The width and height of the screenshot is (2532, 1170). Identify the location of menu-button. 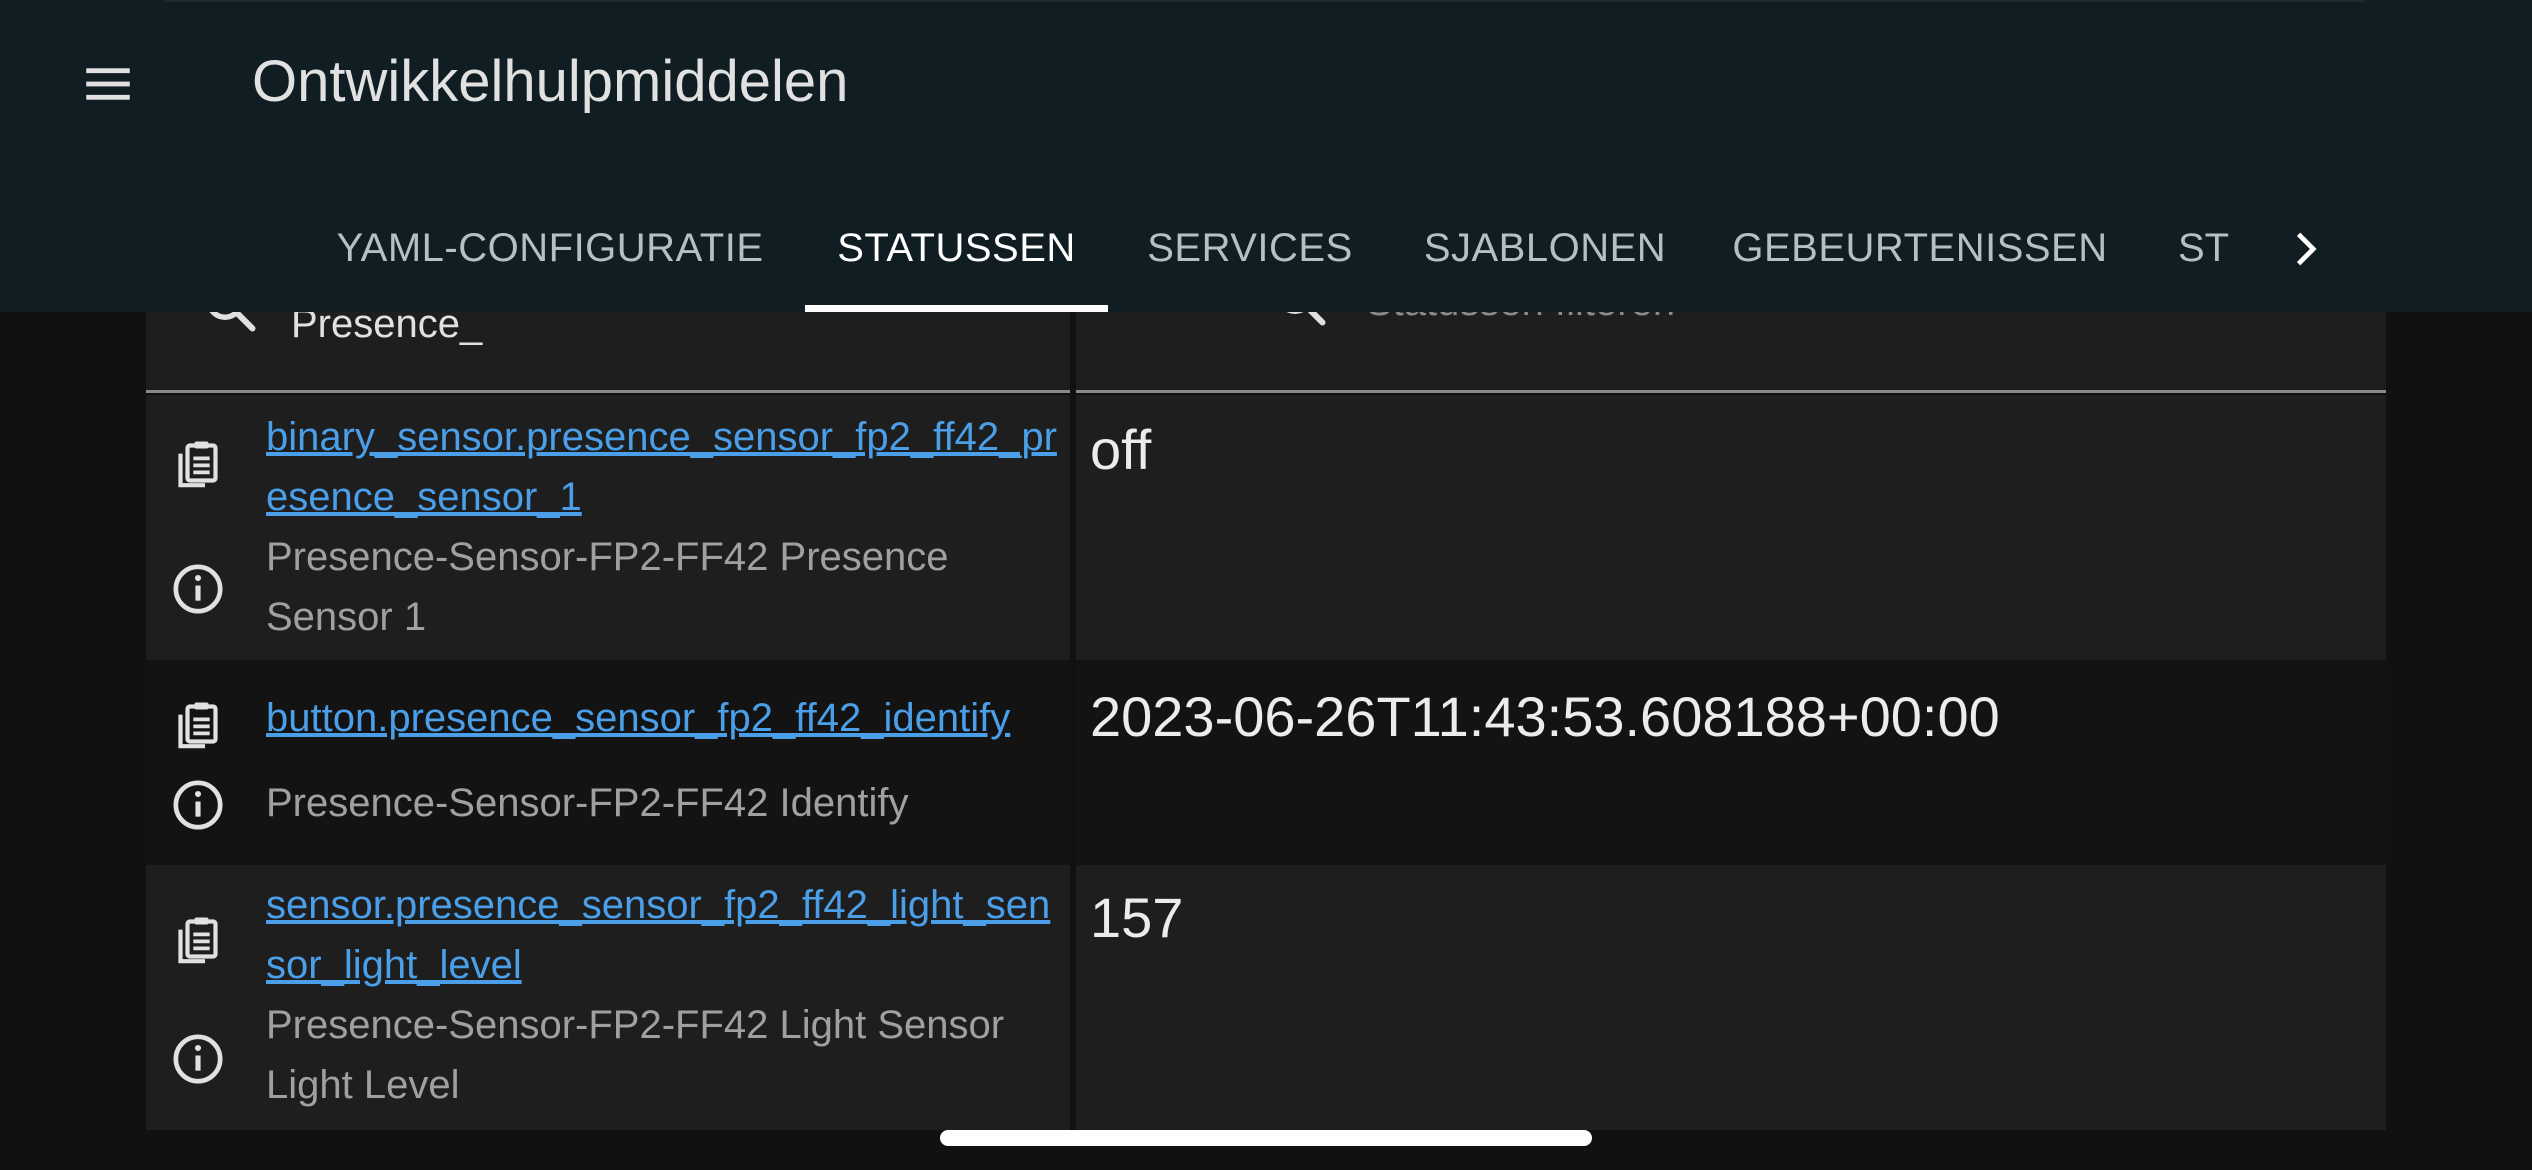
(108, 84).